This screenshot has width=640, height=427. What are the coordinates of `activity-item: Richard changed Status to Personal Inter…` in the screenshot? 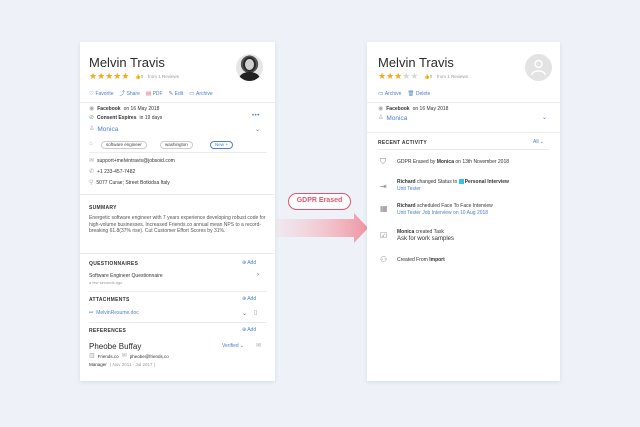 It's located at (453, 185).